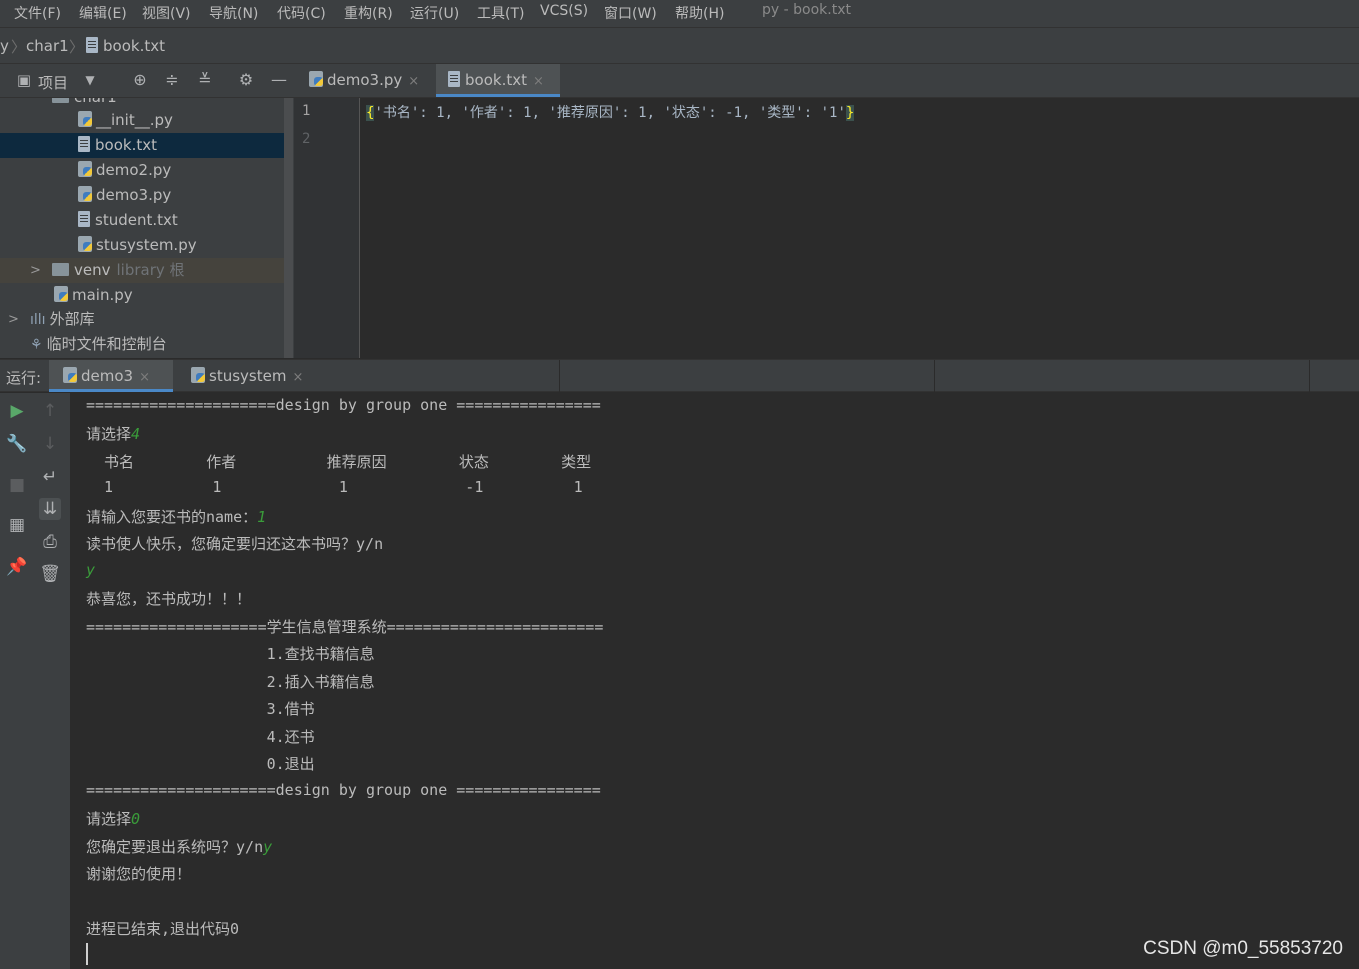  I want to click on menu-help: 帮助(H), so click(699, 13).